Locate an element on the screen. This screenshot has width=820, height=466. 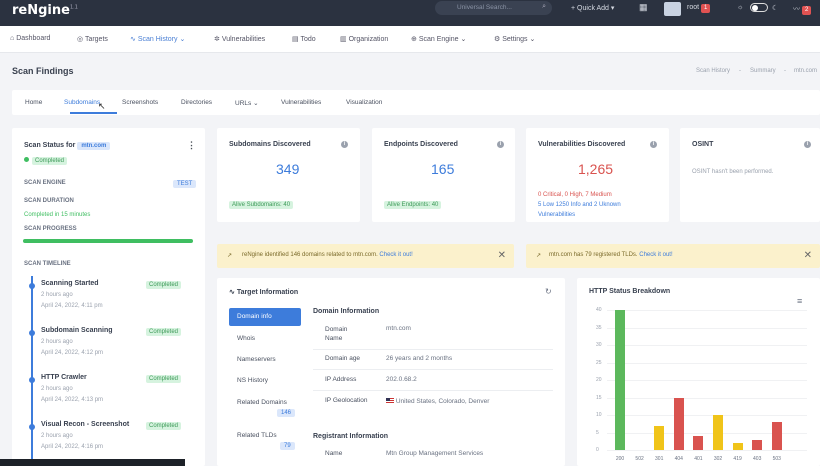
side-tab-related-domains: Related Domains is located at coordinates (262, 402).